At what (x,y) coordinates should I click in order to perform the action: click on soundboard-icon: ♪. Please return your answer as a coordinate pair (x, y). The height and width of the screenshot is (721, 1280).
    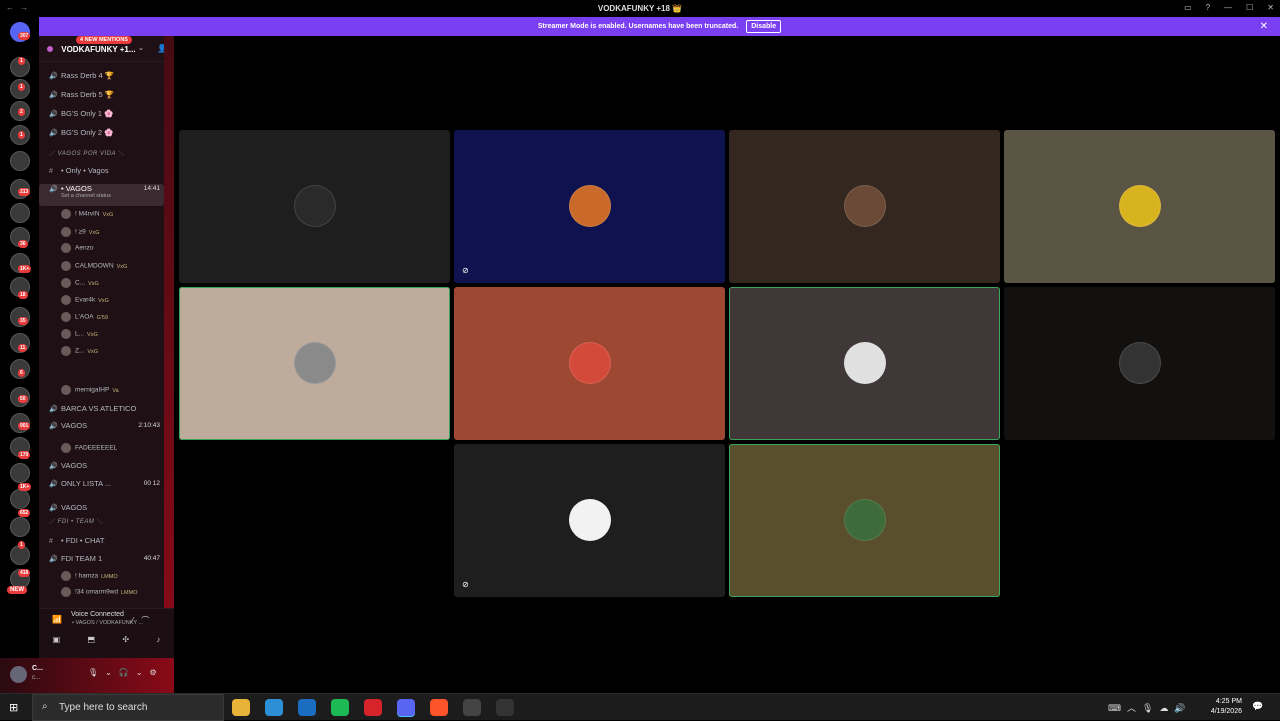
    Looking at the image, I should click on (158, 639).